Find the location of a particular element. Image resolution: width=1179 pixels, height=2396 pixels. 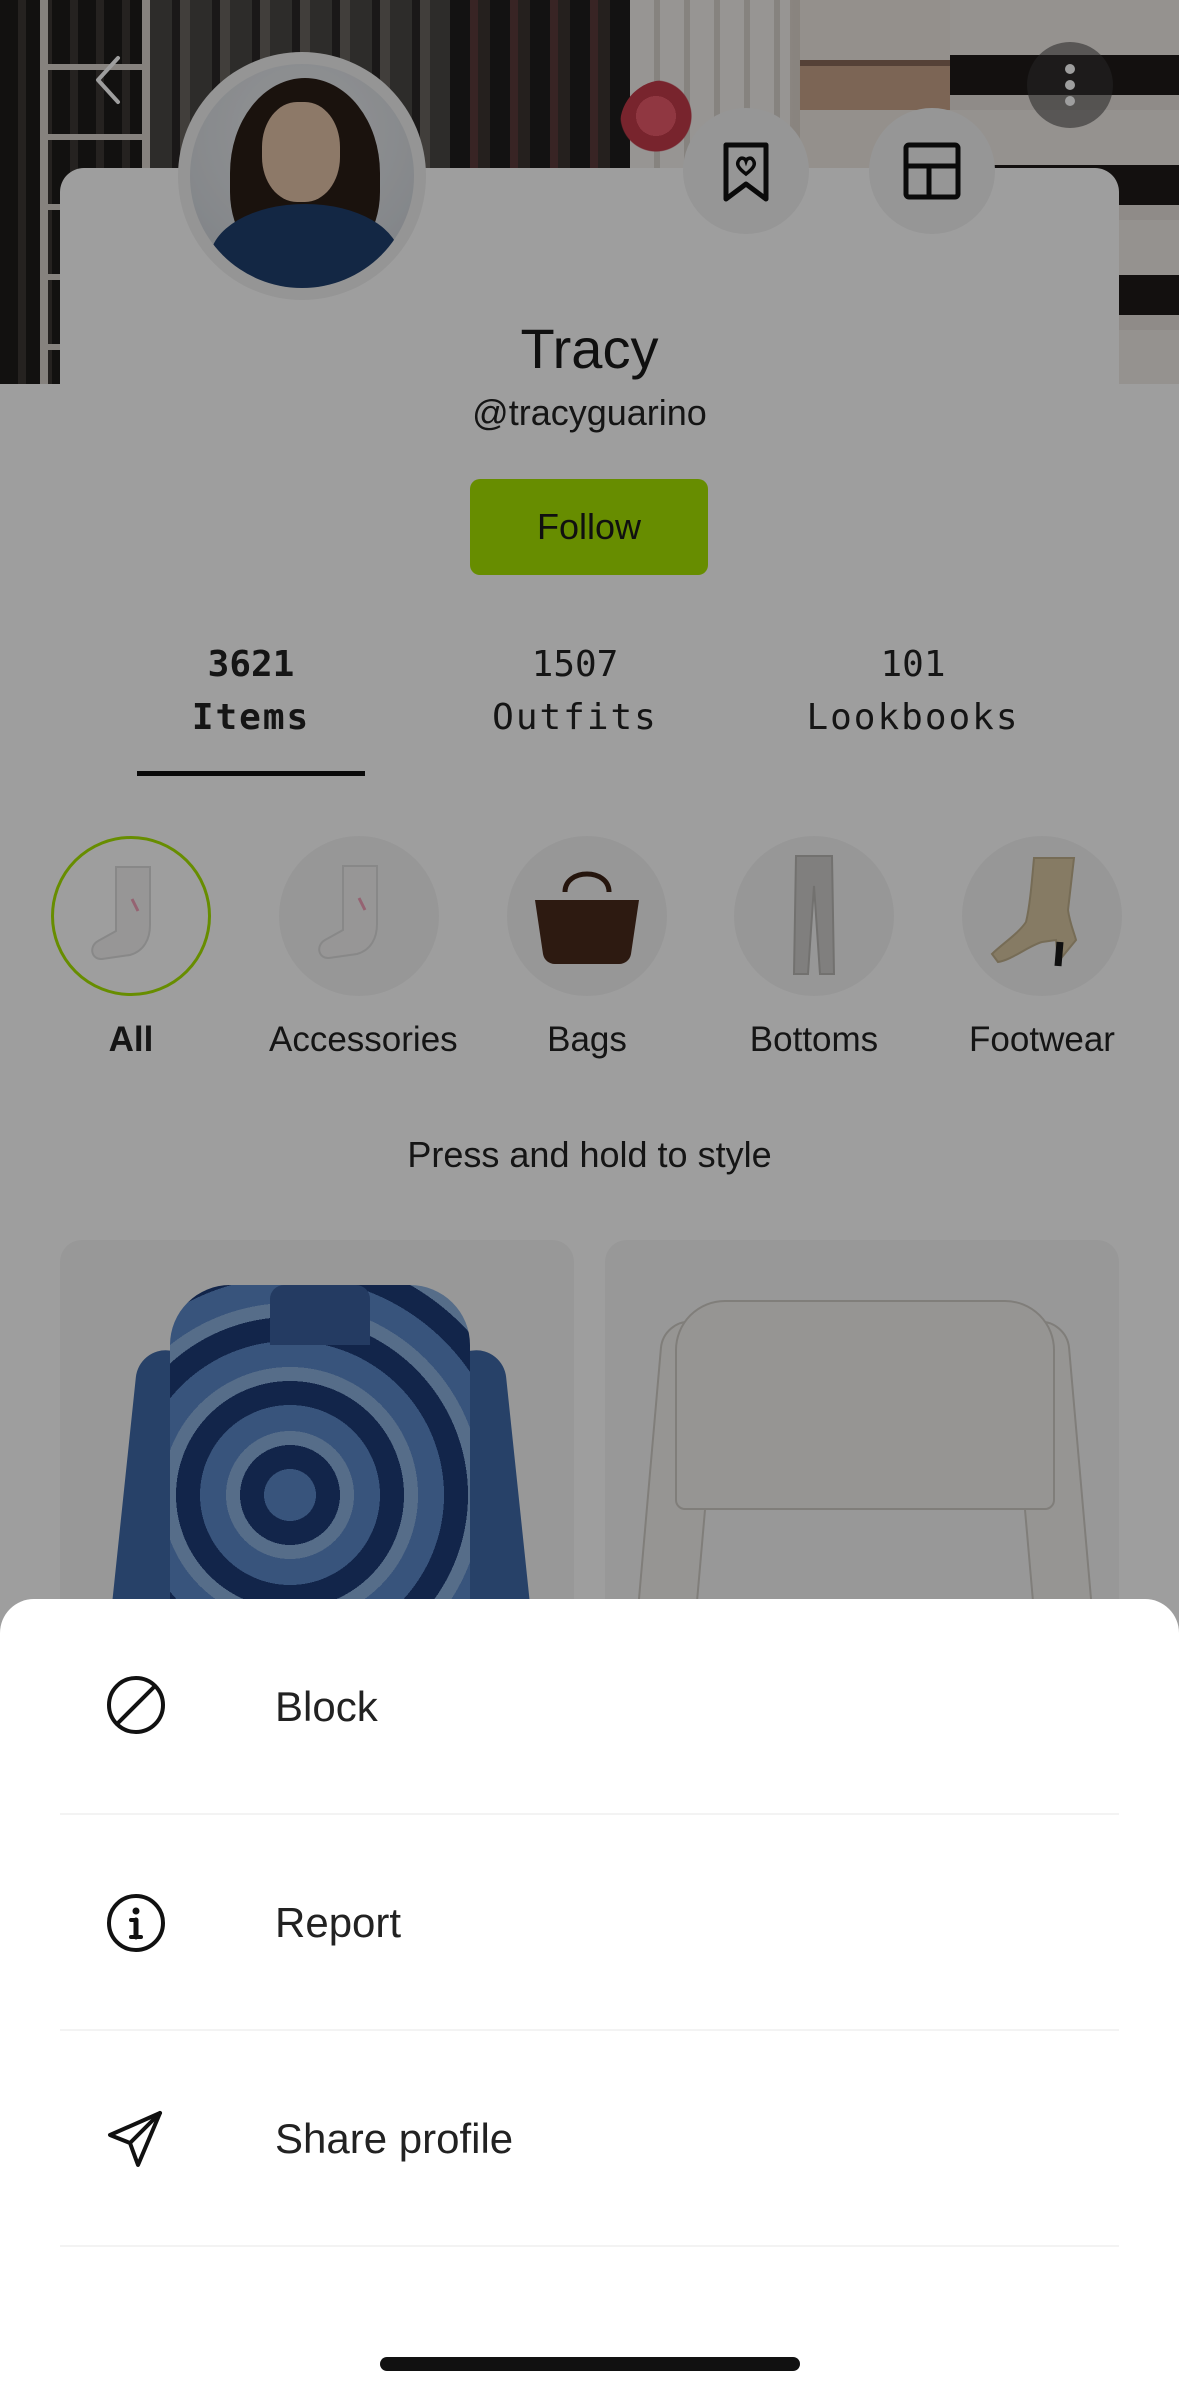

block-label: Block is located at coordinates (326, 1706).